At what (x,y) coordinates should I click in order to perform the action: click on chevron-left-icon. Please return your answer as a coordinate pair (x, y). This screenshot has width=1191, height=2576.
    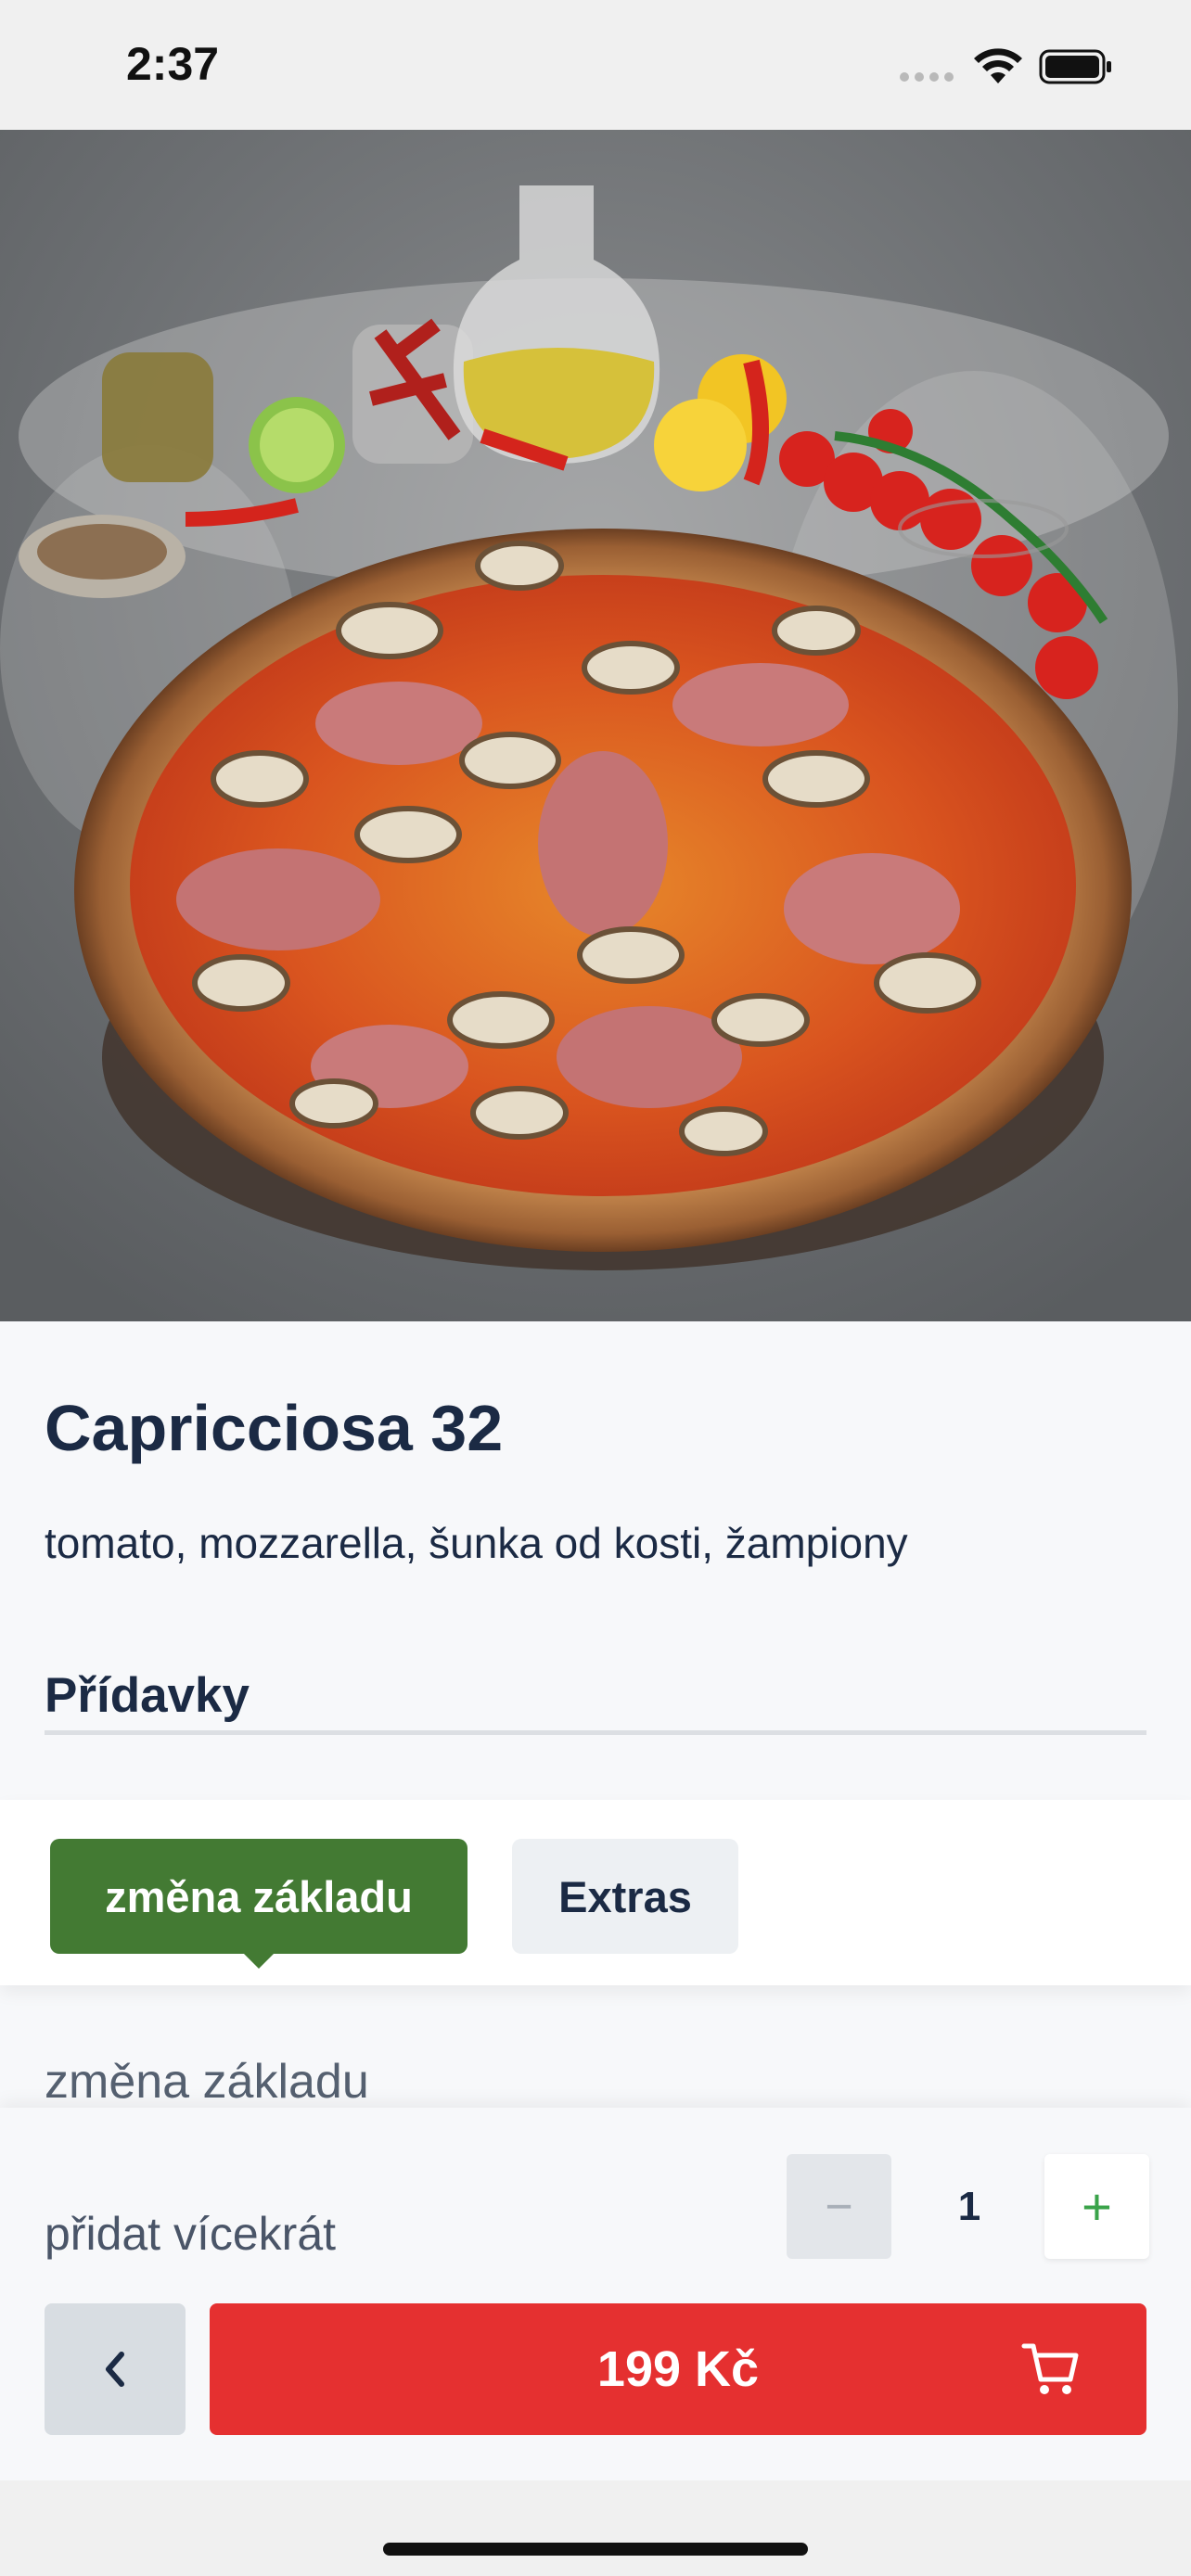
    Looking at the image, I should click on (115, 2369).